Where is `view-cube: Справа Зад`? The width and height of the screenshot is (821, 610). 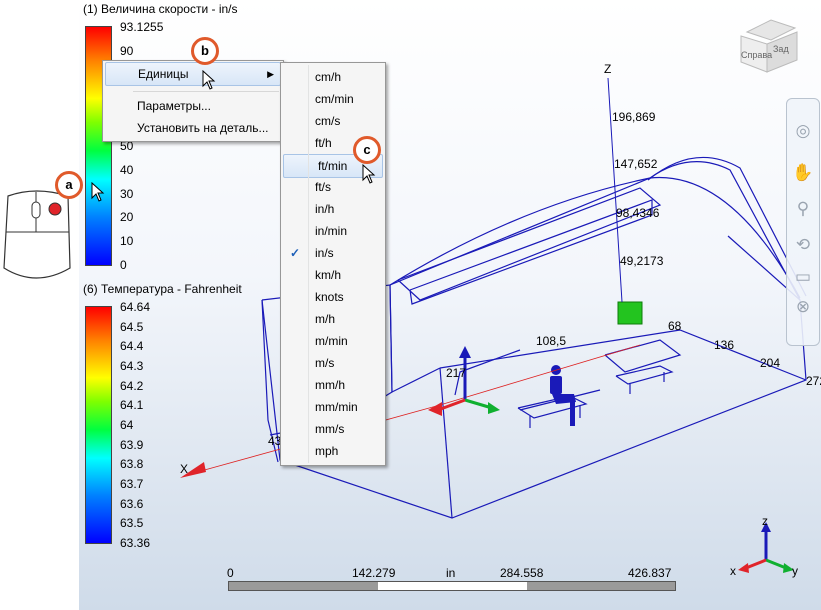 view-cube: Справа Зад is located at coordinates (768, 45).